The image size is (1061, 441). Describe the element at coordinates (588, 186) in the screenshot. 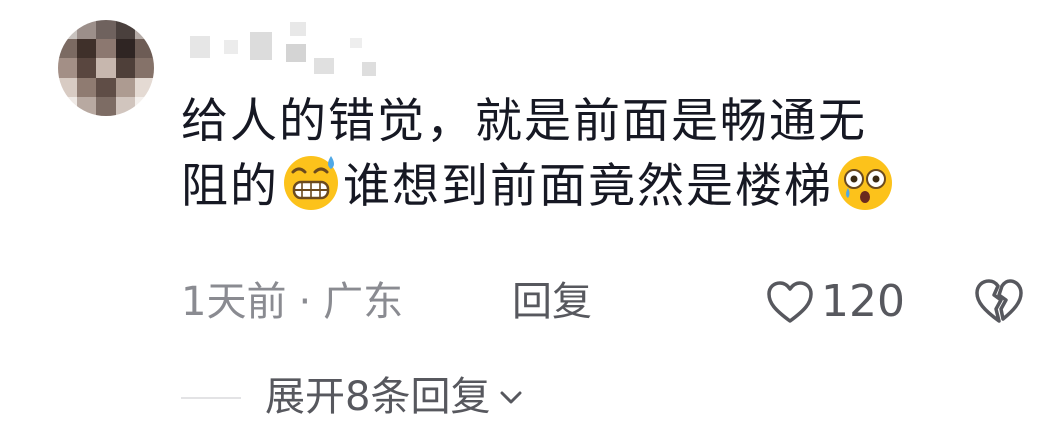

I see `comment-line-2-mid: 谁想到前面竟然是楼梯` at that location.